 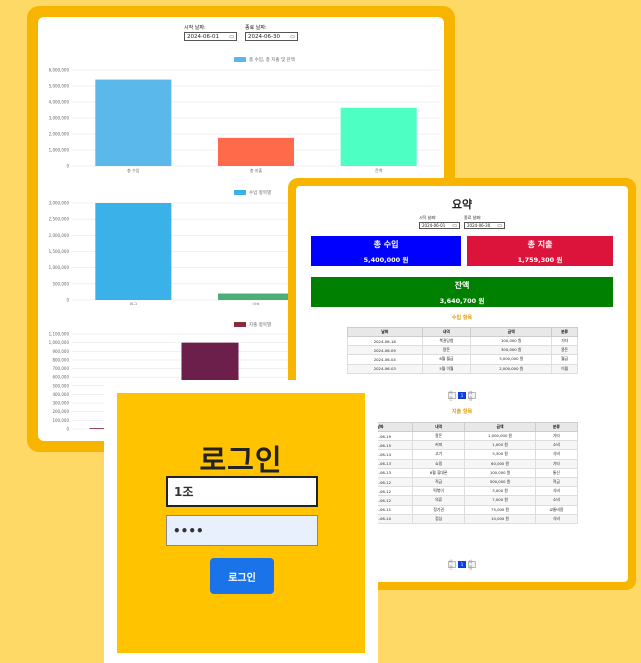 What do you see at coordinates (462, 368) in the screenshot?
I see `income-row: 2024-06-03 5월 이월 2,000,000 원 이월` at bounding box center [462, 368].